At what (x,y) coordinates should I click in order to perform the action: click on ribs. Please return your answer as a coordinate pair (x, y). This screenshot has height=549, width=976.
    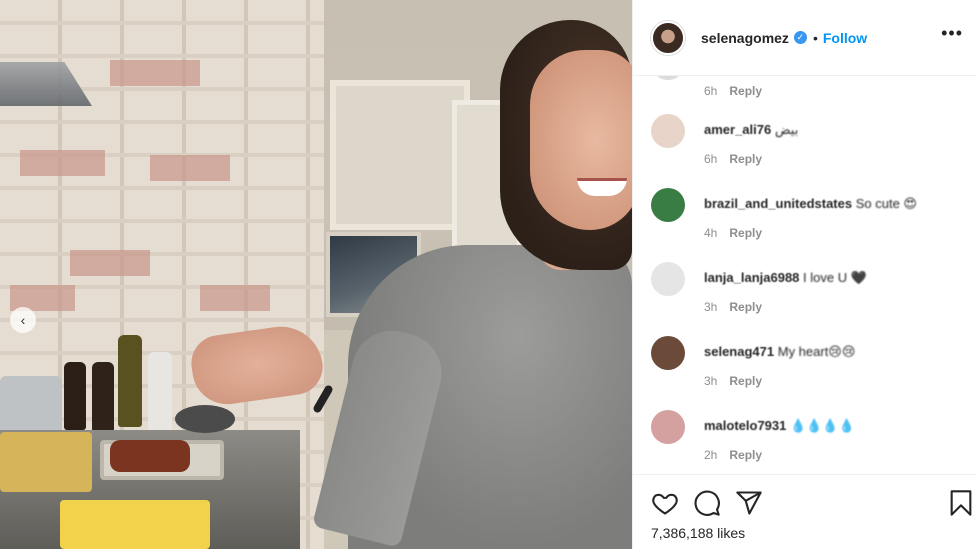
    Looking at the image, I should click on (150, 456).